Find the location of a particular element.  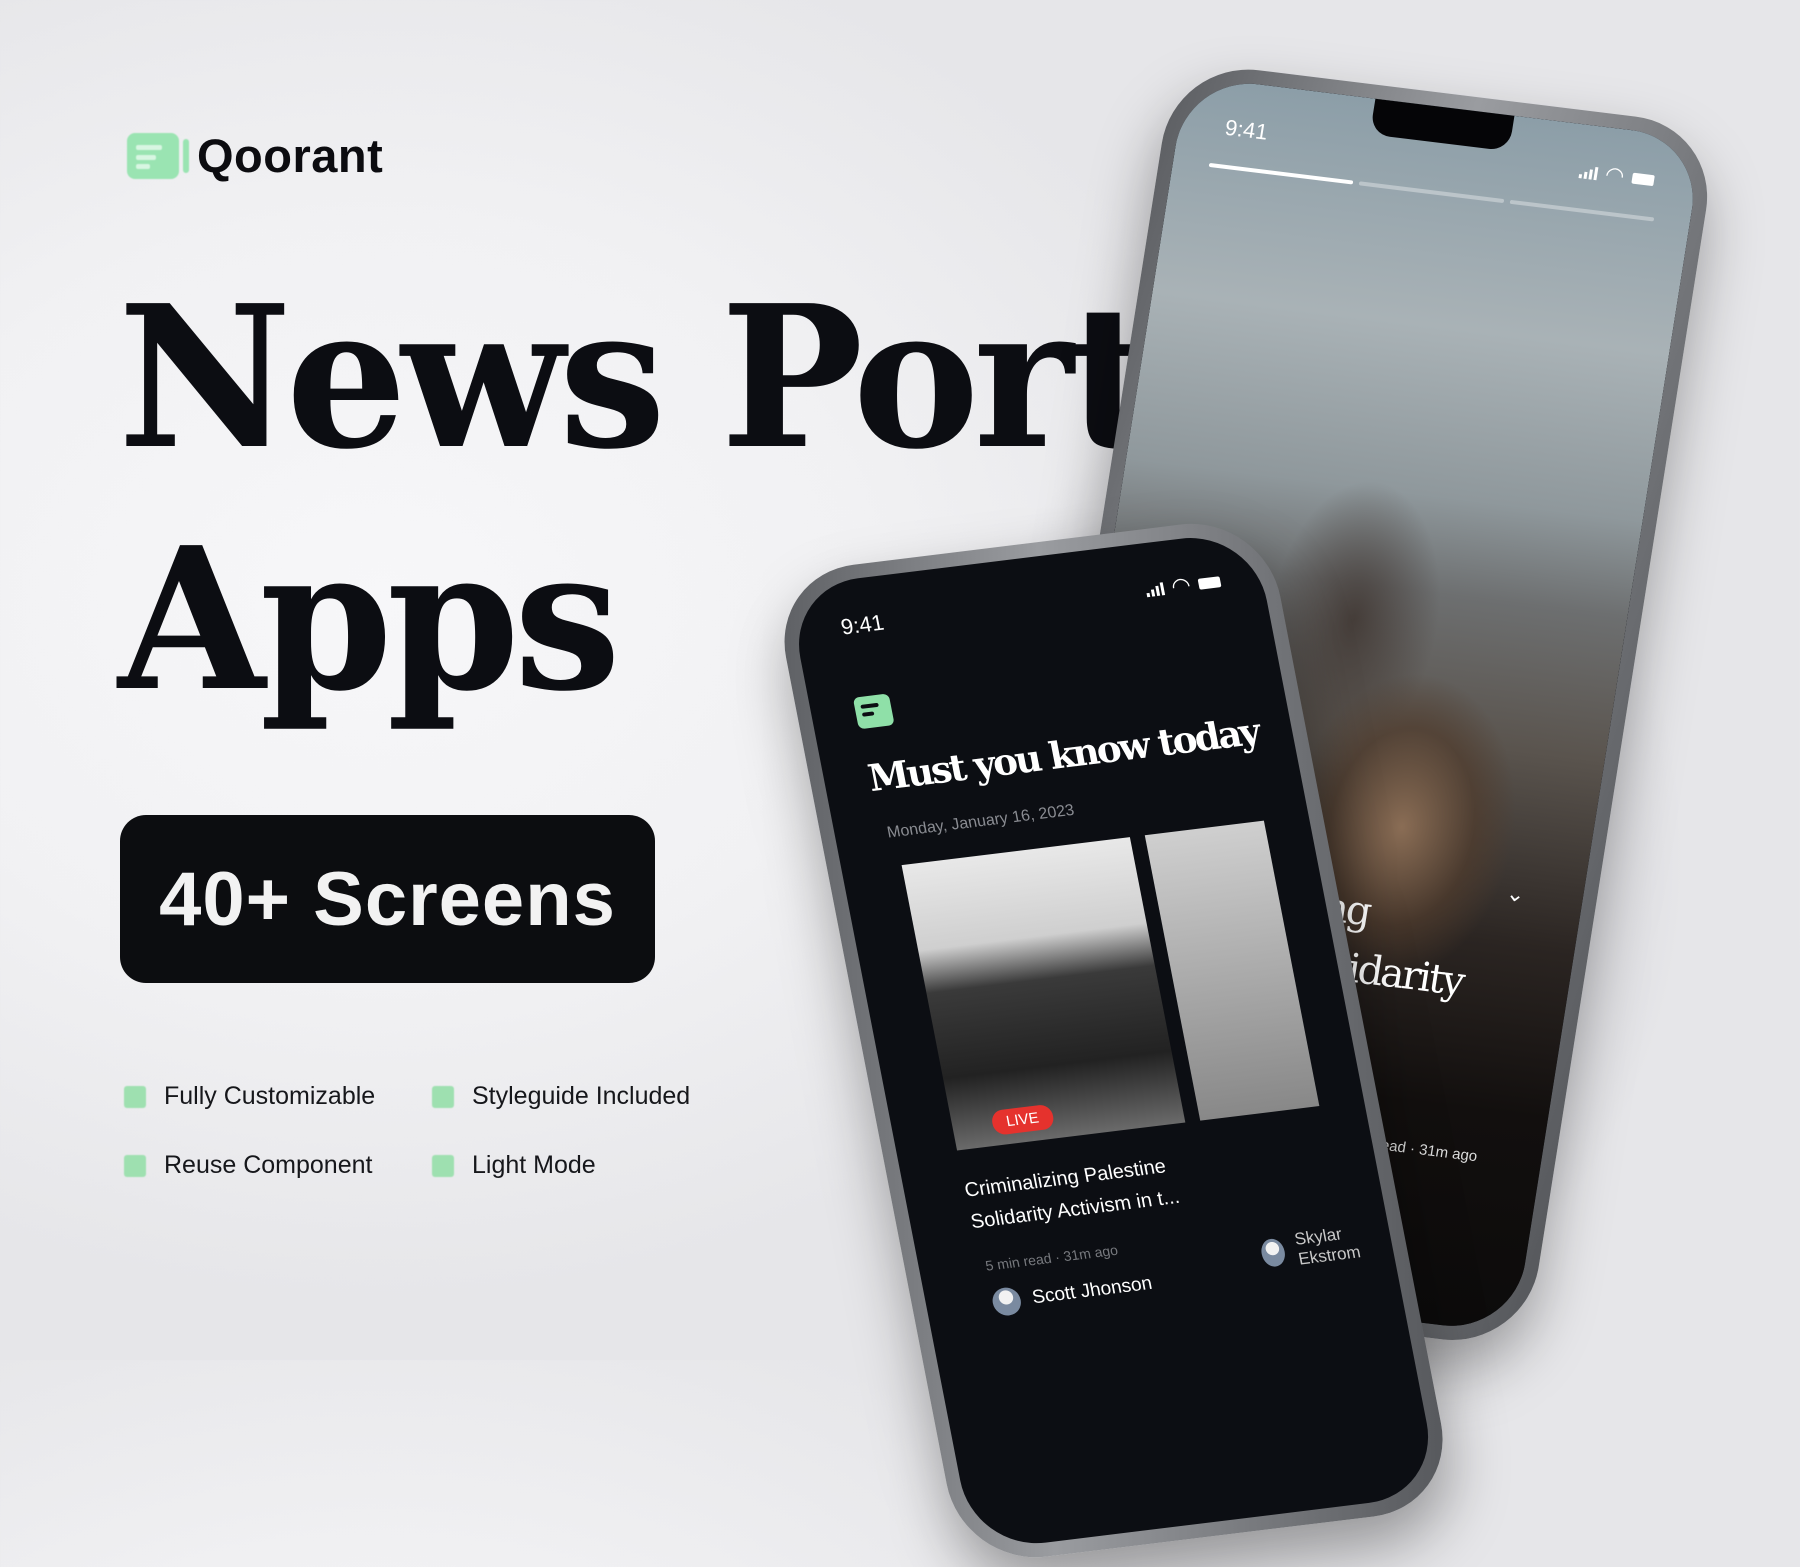

feature-item: Reuse Component is located at coordinates (278, 1165).